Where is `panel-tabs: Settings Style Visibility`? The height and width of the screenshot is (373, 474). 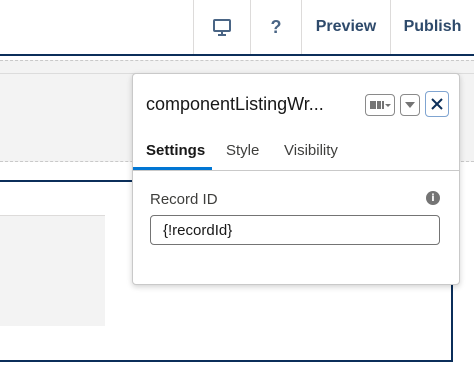
panel-tabs: Settings Style Visibility is located at coordinates (296, 152).